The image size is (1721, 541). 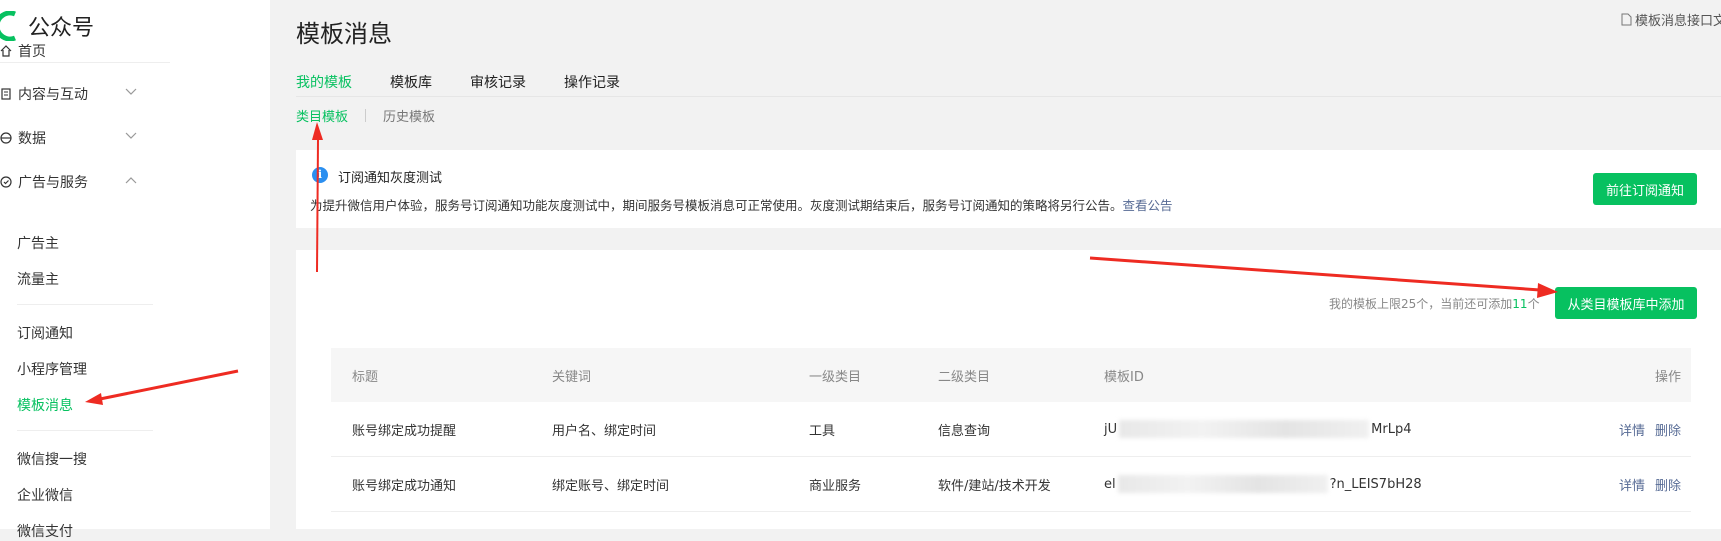 What do you see at coordinates (498, 82) in the screenshot?
I see `tab-review-records: 审核记录` at bounding box center [498, 82].